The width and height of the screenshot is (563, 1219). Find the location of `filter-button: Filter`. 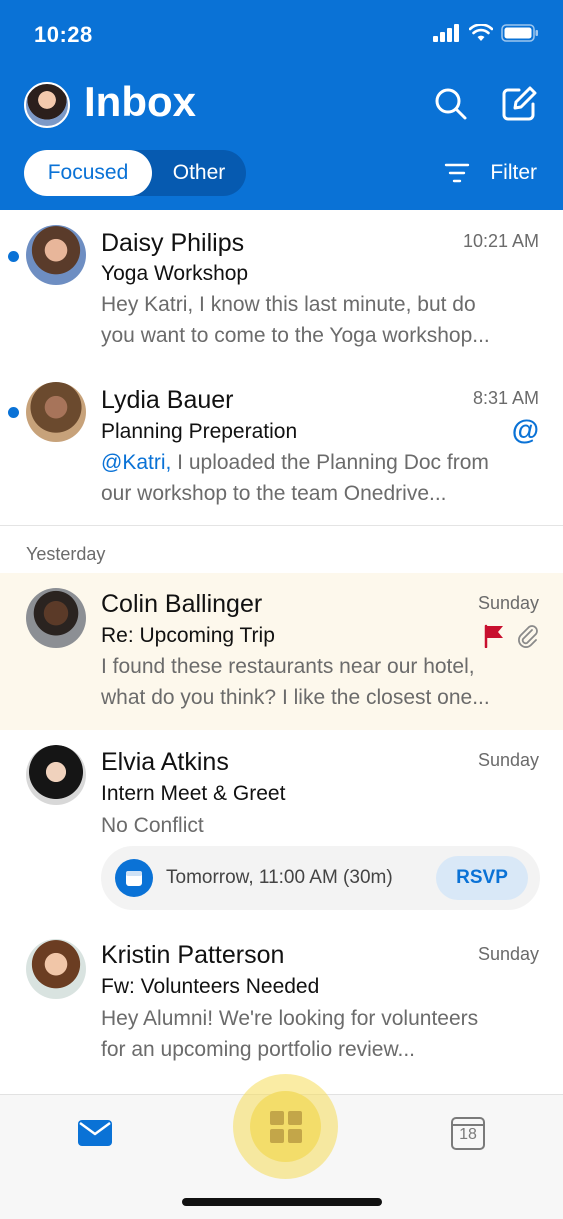

filter-button: Filter is located at coordinates (490, 173).